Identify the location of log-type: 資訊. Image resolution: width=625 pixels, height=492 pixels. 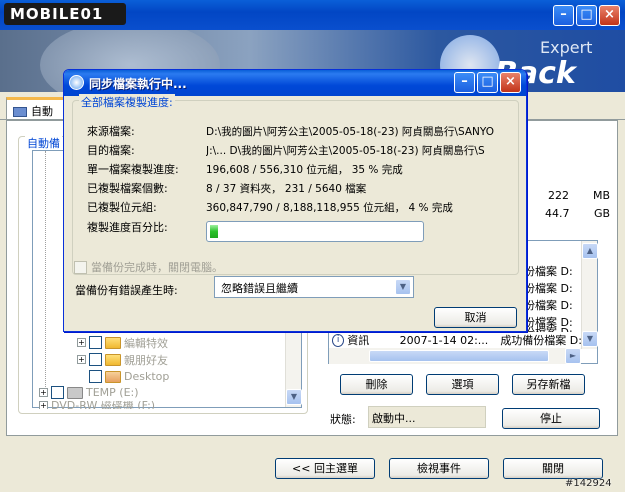
(358, 340).